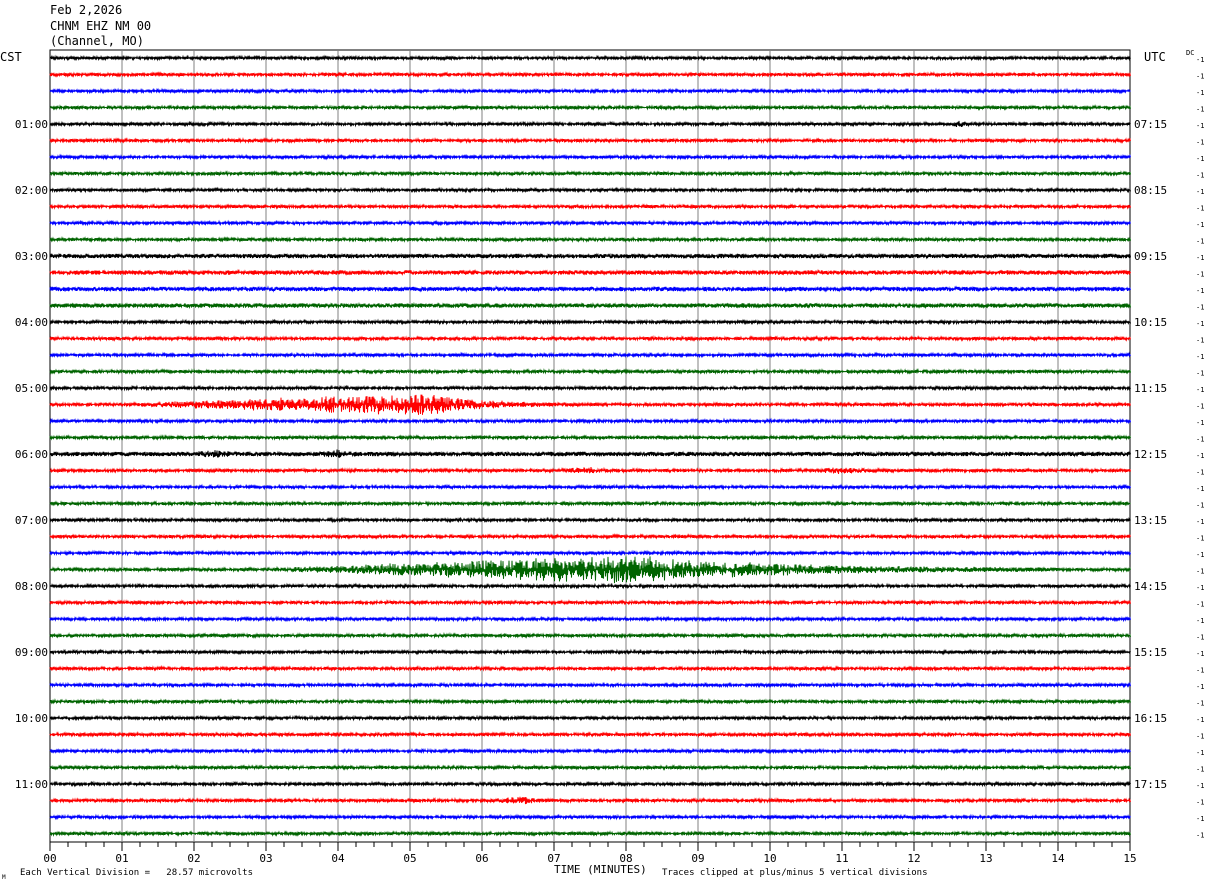  Describe the element at coordinates (11, 57) in the screenshot. I see `left-timezone: CST` at that location.